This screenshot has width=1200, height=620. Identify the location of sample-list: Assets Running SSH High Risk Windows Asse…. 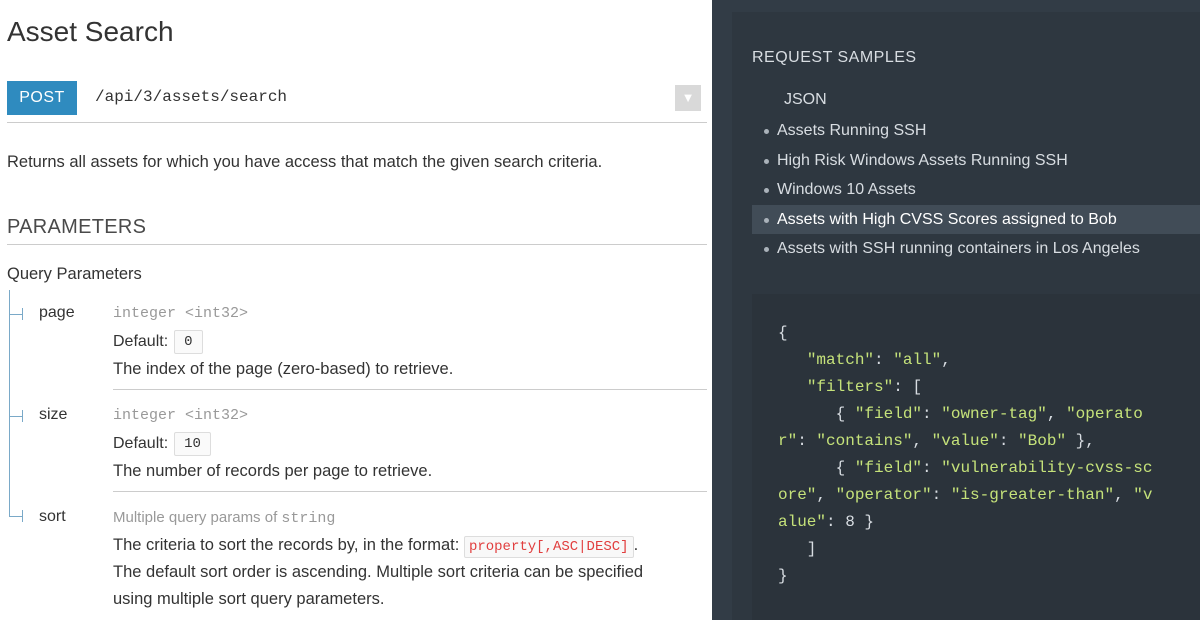
(976, 190).